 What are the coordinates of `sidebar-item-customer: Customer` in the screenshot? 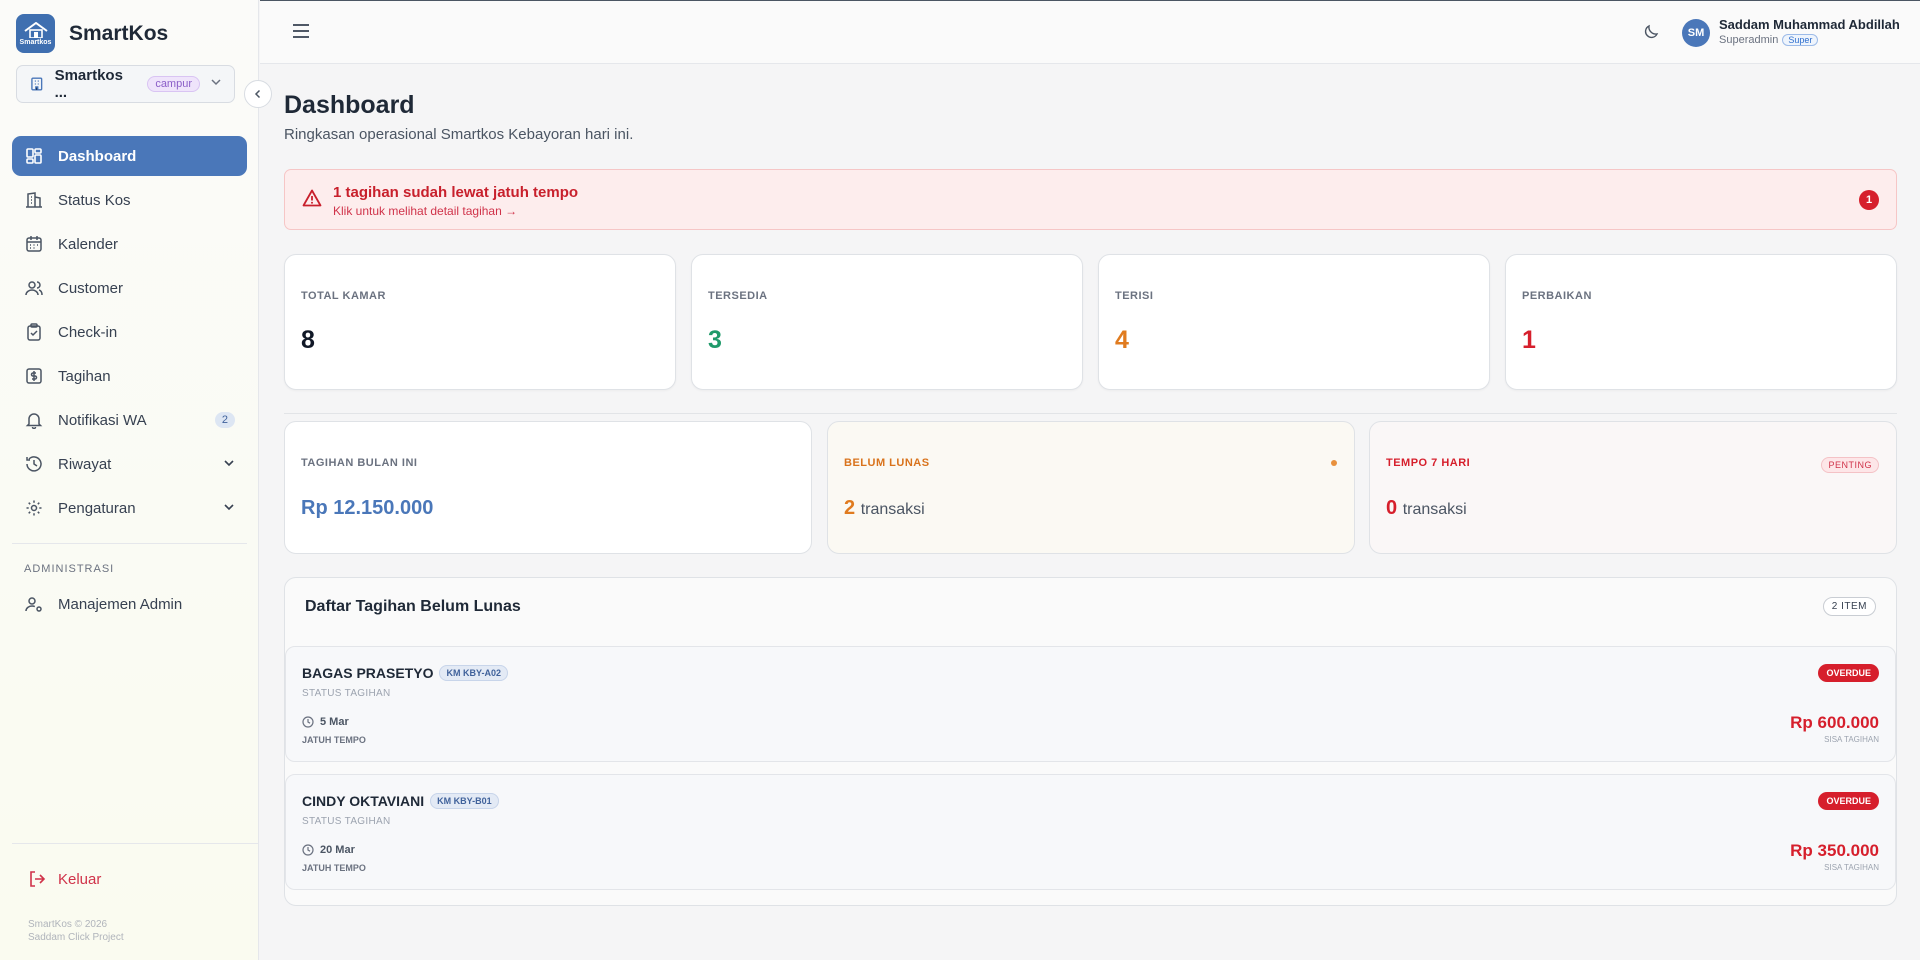 It's located at (129, 288).